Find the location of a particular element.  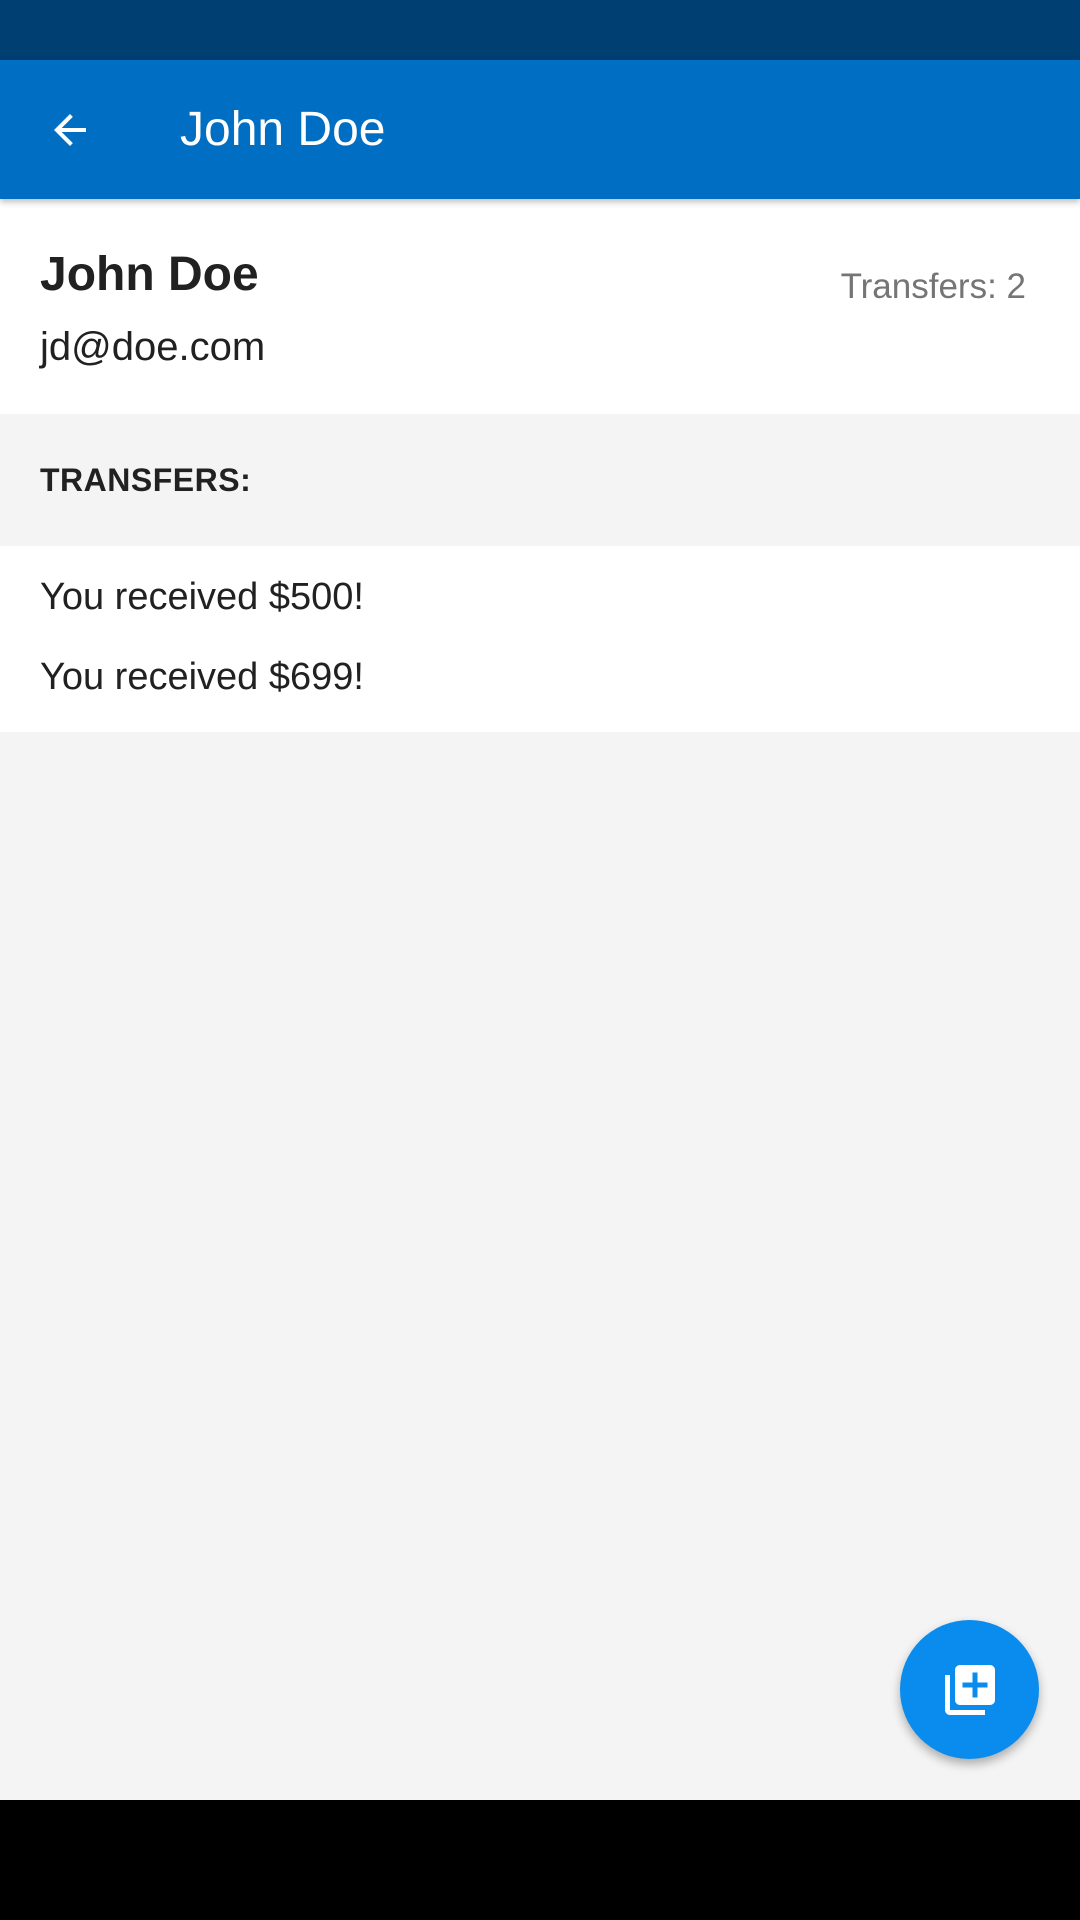

app-bar: John Doe is located at coordinates (540, 129).